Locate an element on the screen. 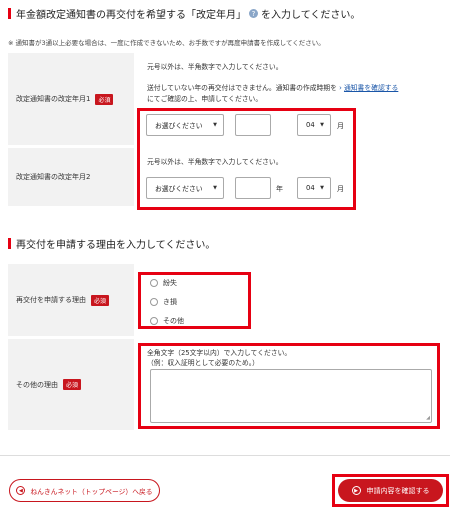 The height and width of the screenshot is (509, 450). confirm-application-button: ▶ 申請内容を確認する is located at coordinates (390, 490).